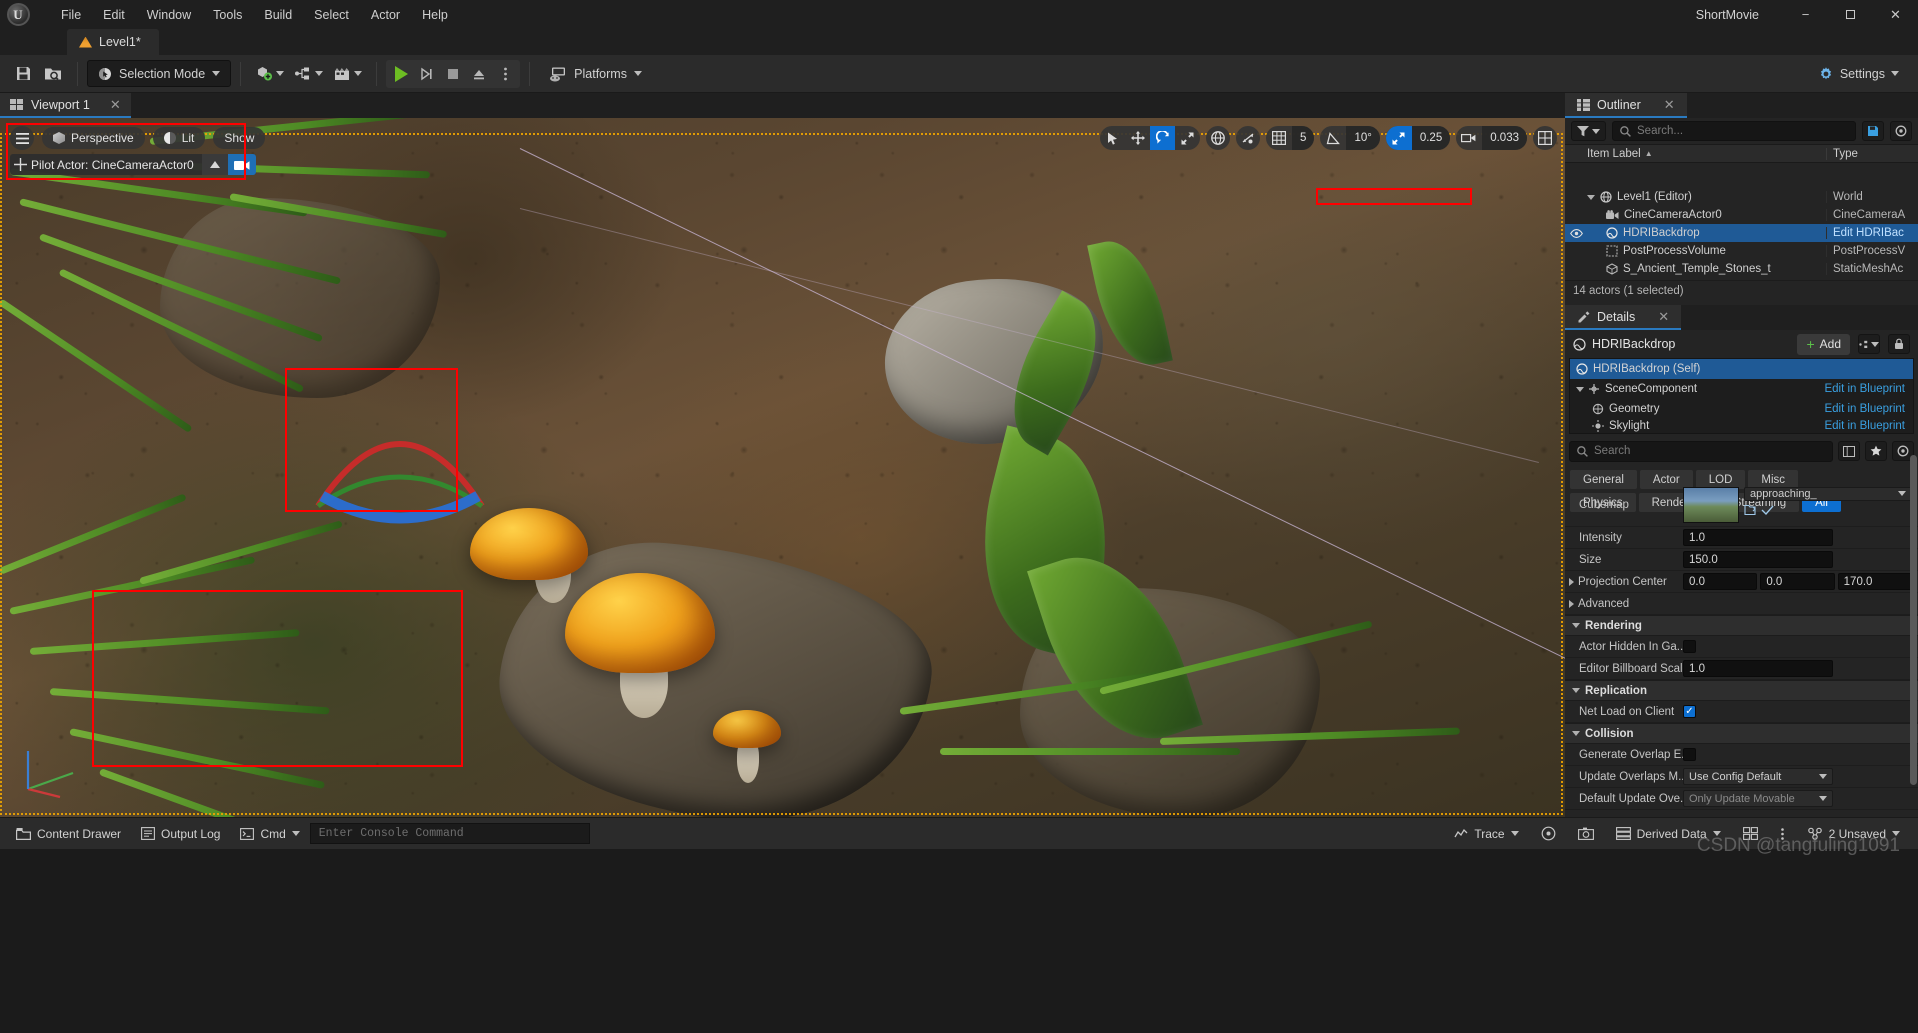 The width and height of the screenshot is (1918, 1033). What do you see at coordinates (453, 74) in the screenshot?
I see `stop-button` at bounding box center [453, 74].